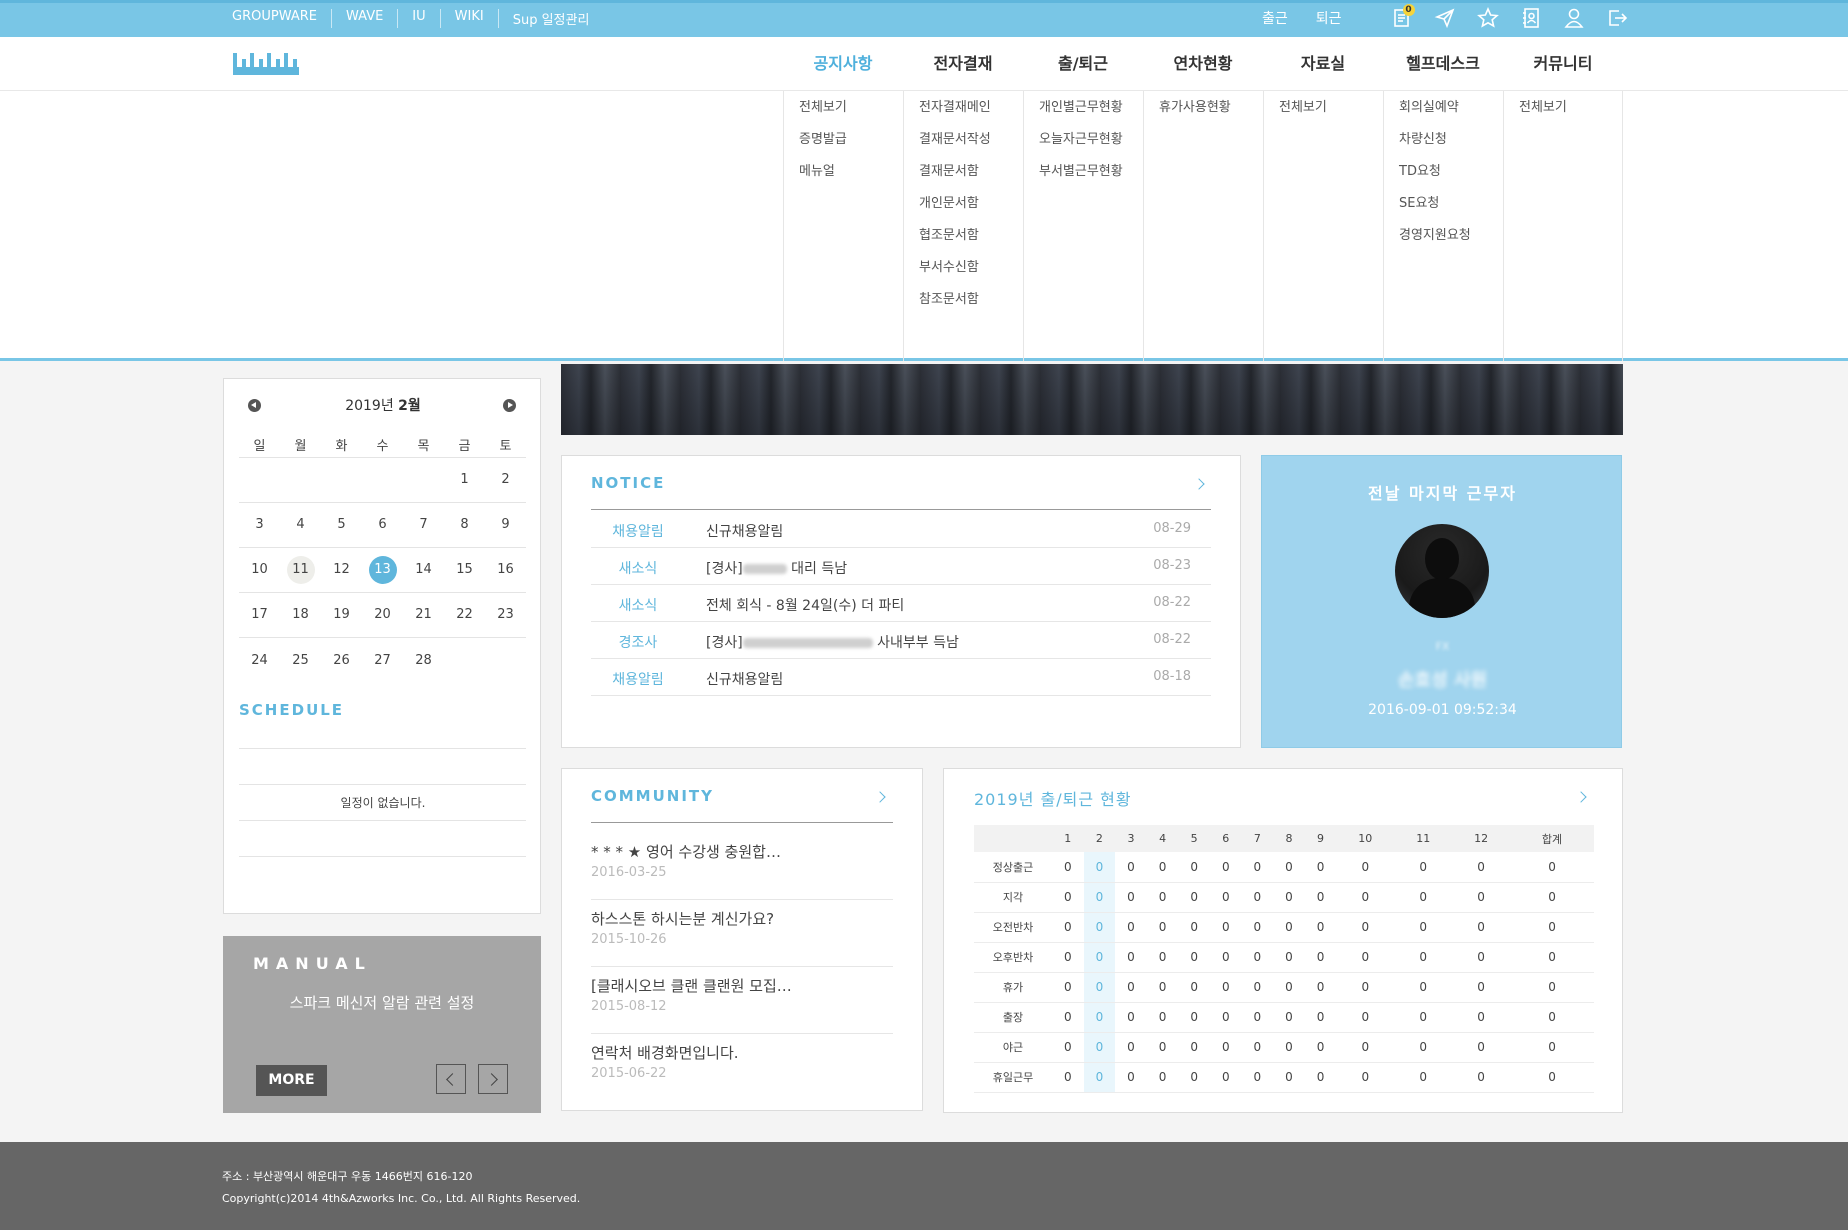 The width and height of the screenshot is (1848, 1230). Describe the element at coordinates (259, 615) in the screenshot. I see `calendar-day: 17` at that location.